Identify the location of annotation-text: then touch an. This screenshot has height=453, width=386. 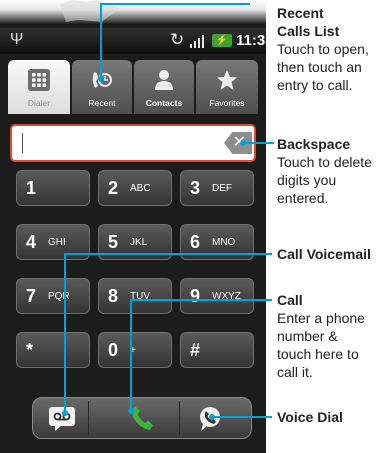
(319, 67).